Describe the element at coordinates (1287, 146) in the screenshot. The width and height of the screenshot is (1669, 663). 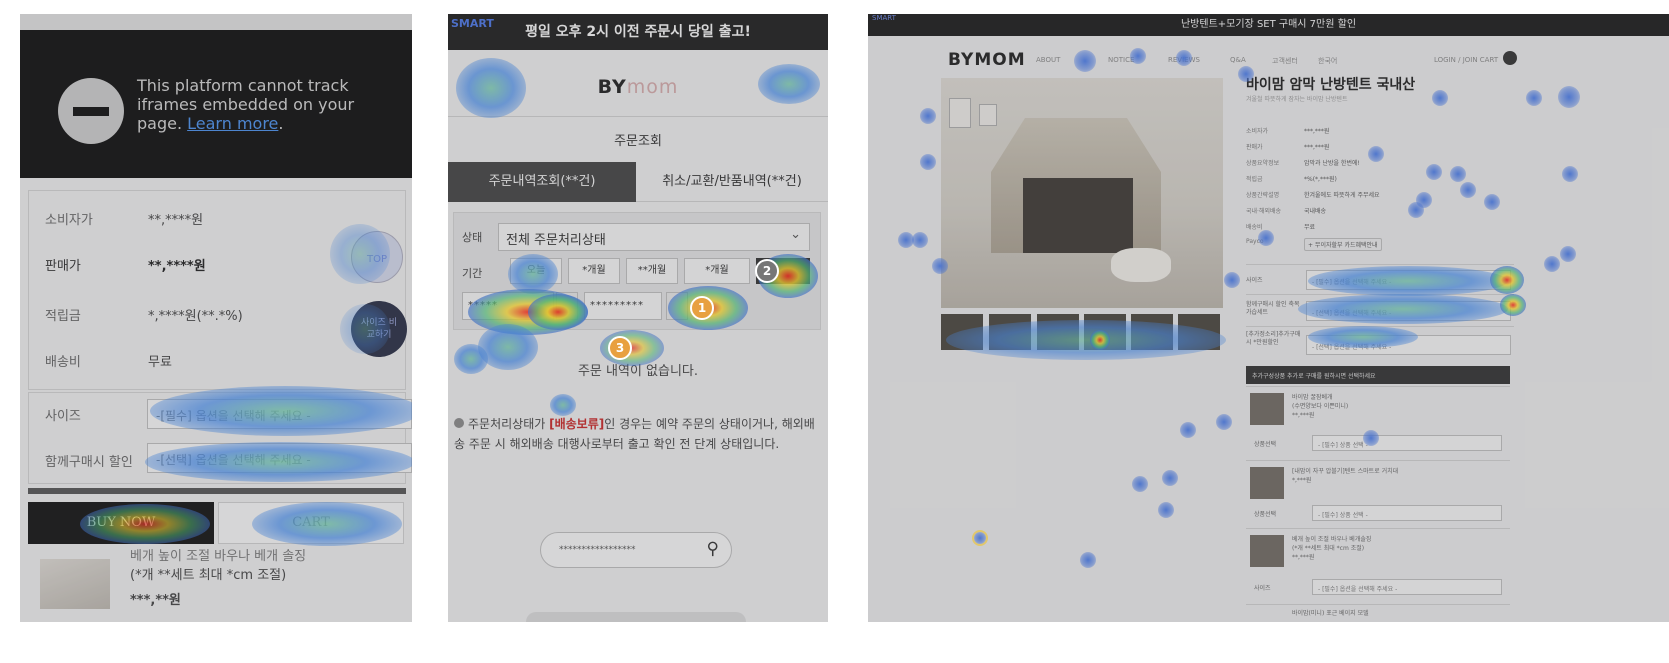
I see `spec-row: 판매가 ***,***원` at that location.